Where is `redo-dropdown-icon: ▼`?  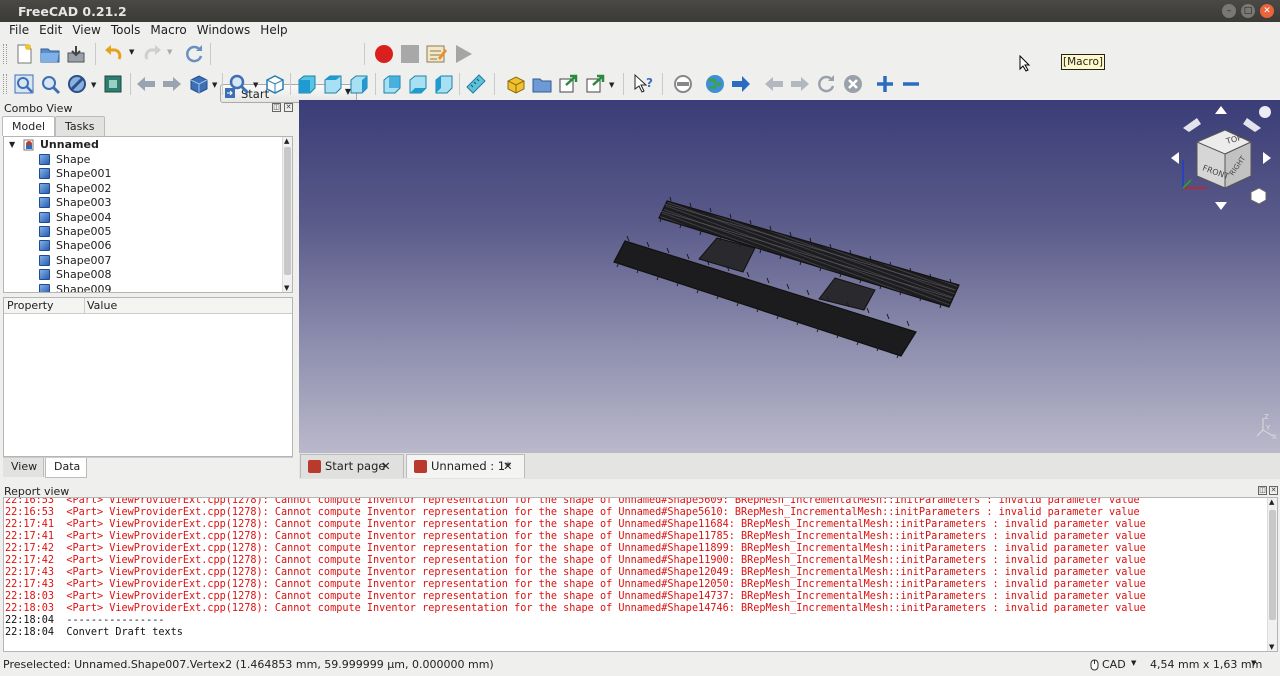 redo-dropdown-icon: ▼ is located at coordinates (169, 52).